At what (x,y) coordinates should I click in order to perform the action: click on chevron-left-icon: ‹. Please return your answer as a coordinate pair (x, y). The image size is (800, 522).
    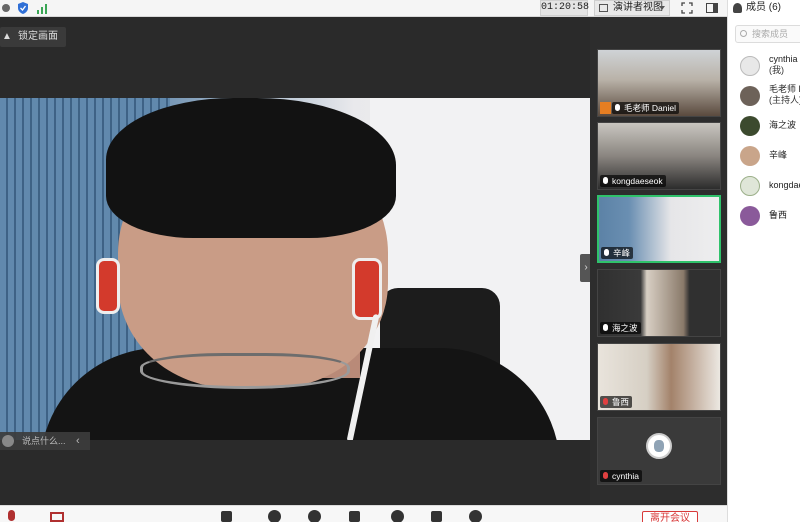
    Looking at the image, I should click on (78, 441).